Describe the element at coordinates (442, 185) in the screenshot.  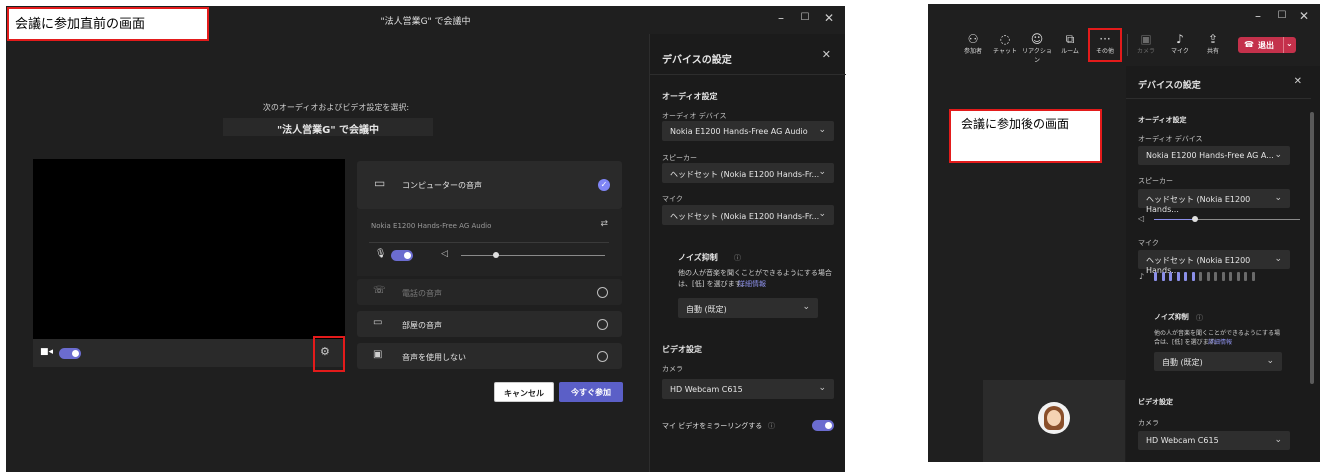
I see `audio-option-computer-label: コンピューターの音声` at that location.